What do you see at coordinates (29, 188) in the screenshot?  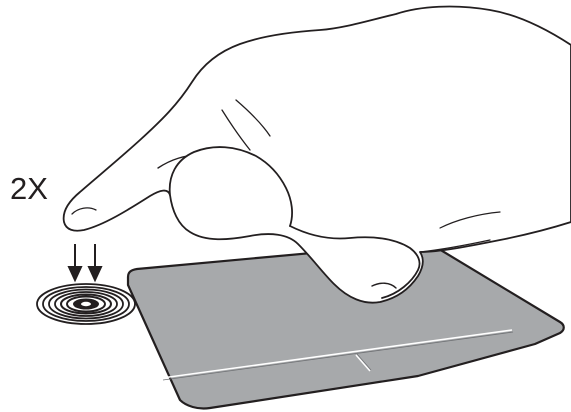 I see `tap-count-label: 2X` at bounding box center [29, 188].